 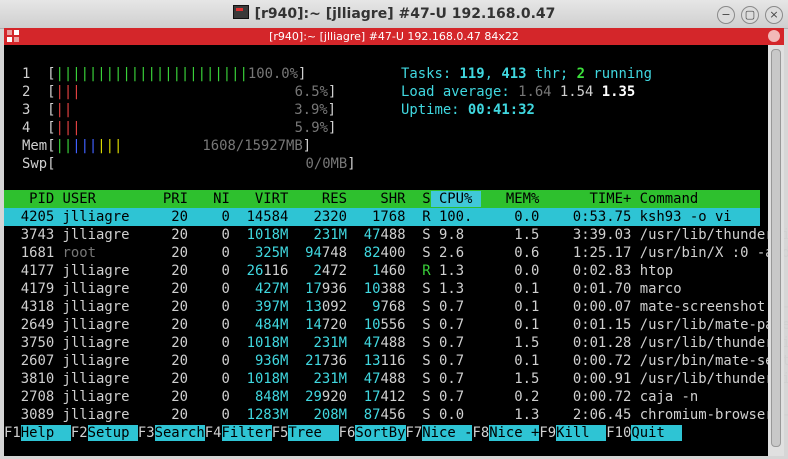 What do you see at coordinates (510, 199) in the screenshot?
I see `column-header-mem: MEM%` at bounding box center [510, 199].